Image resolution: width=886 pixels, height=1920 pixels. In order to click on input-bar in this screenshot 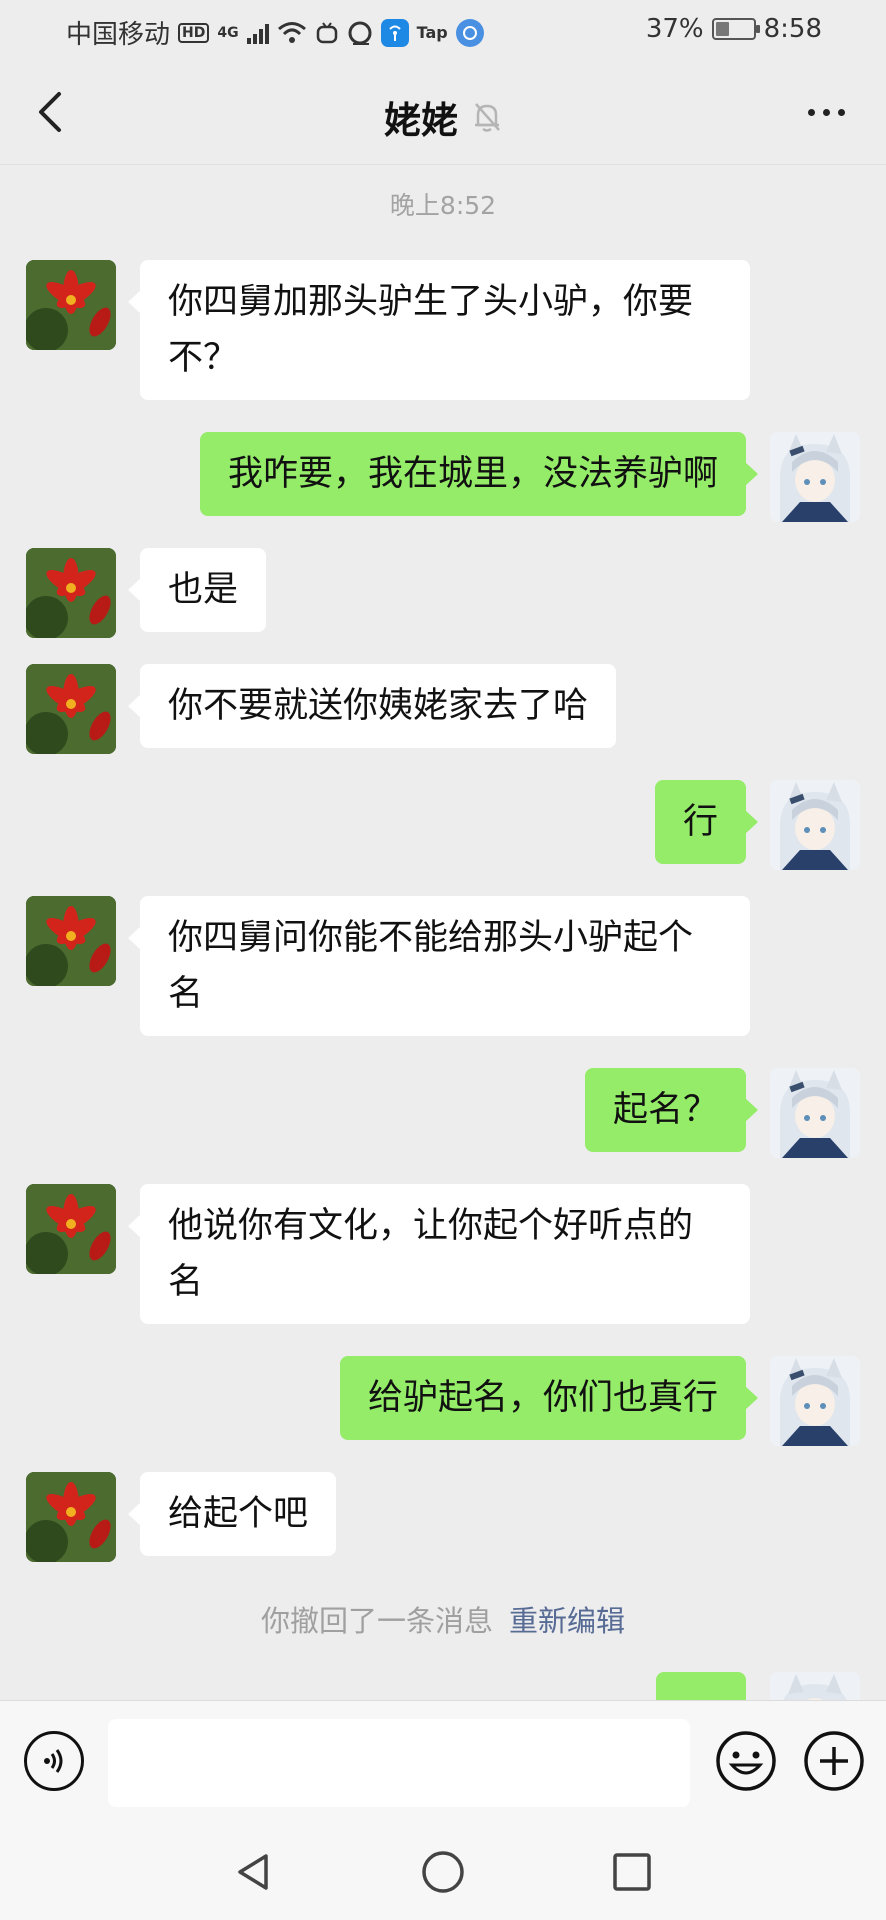, I will do `click(443, 1760)`.